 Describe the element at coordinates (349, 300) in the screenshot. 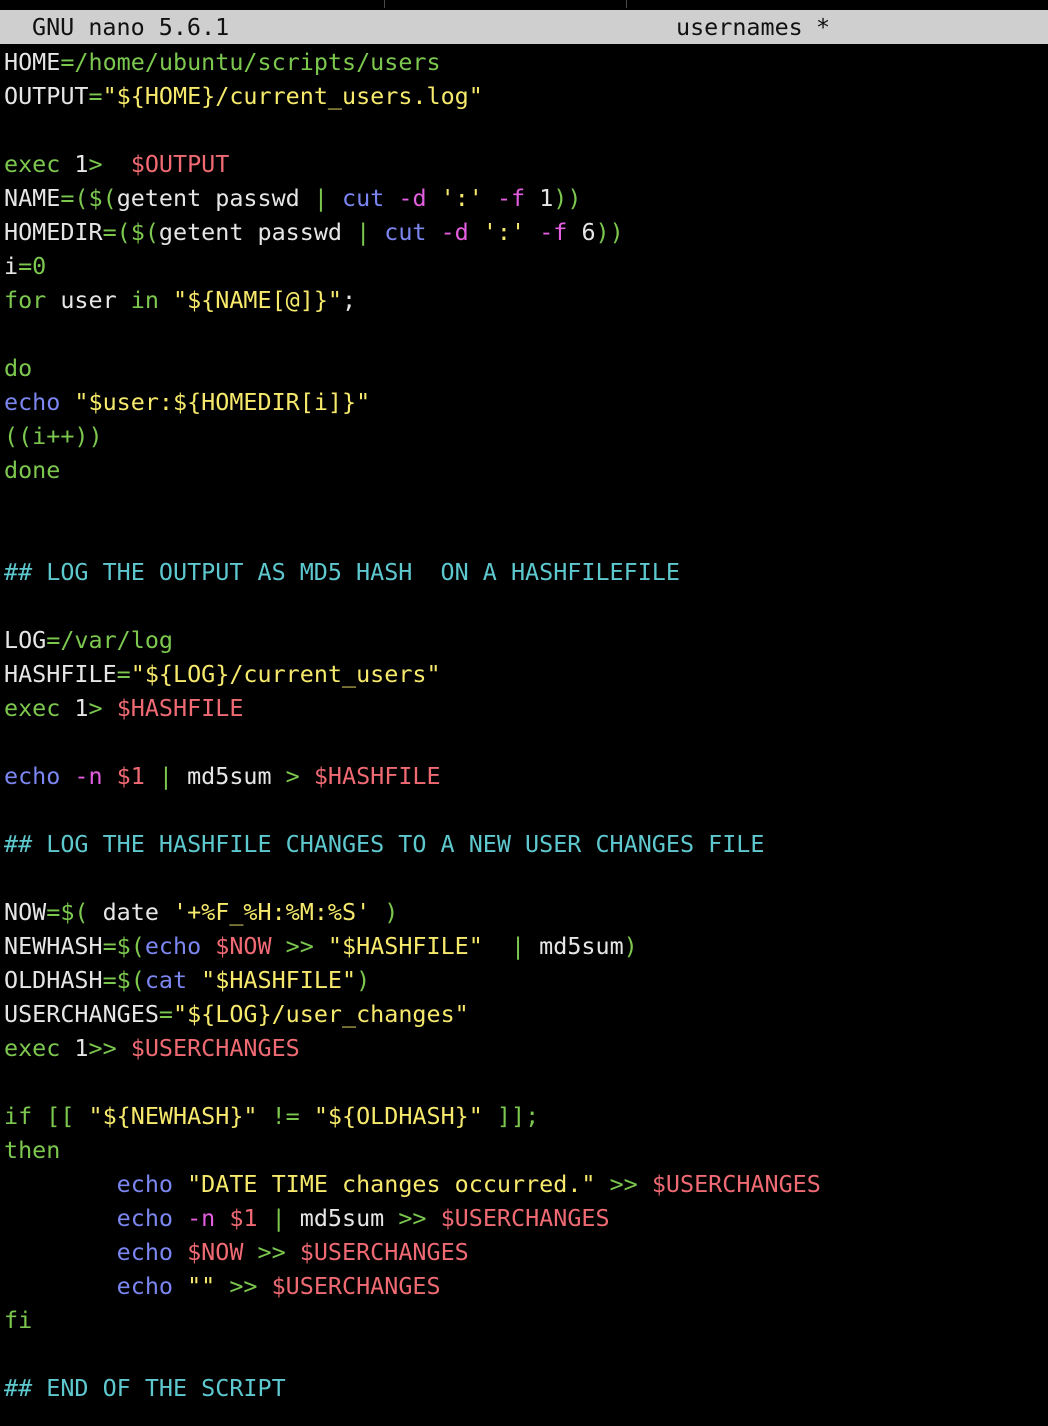

I see `code-text: ;` at that location.